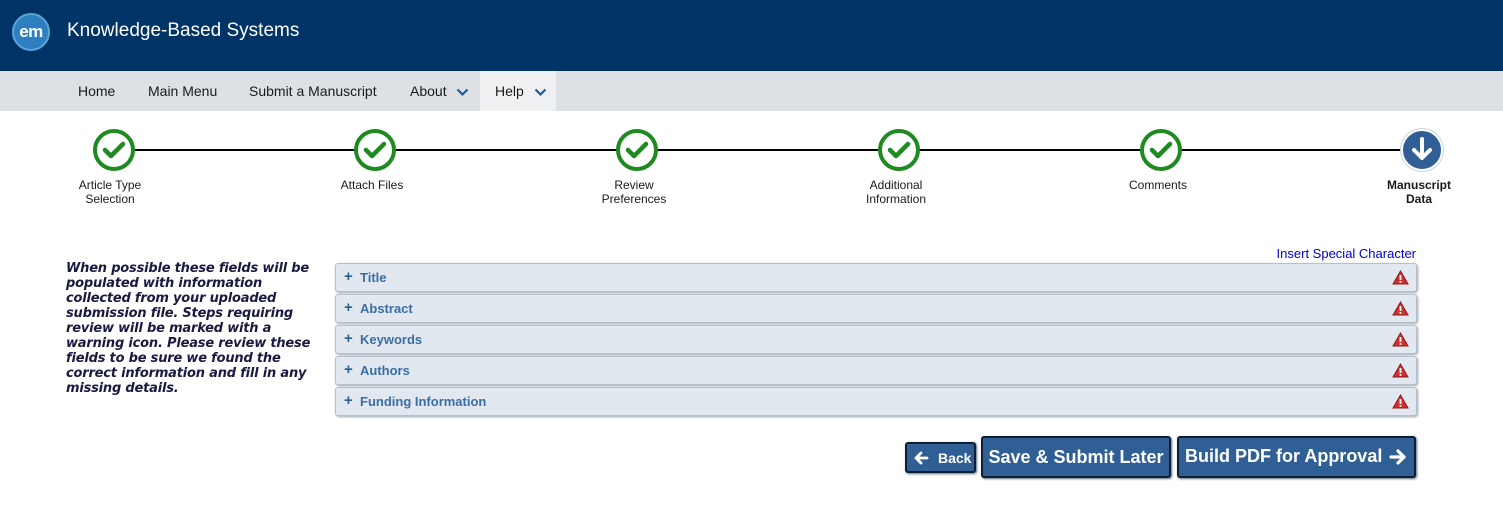  I want to click on em-logo: em, so click(31, 32).